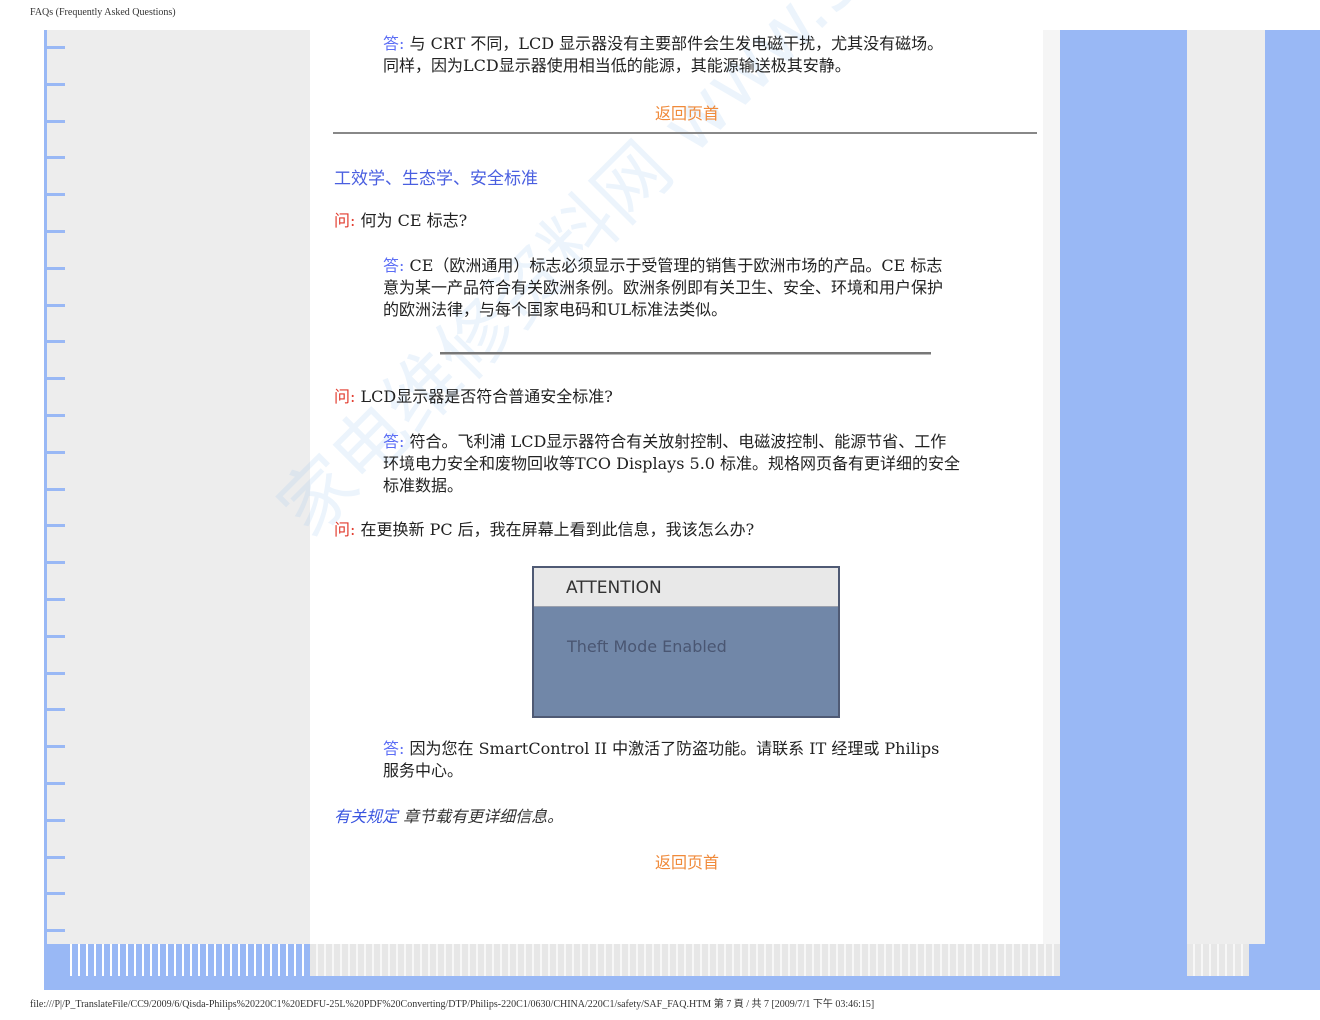 The height and width of the screenshot is (1020, 1320). I want to click on dialog-title: ATTENTION, so click(686, 587).